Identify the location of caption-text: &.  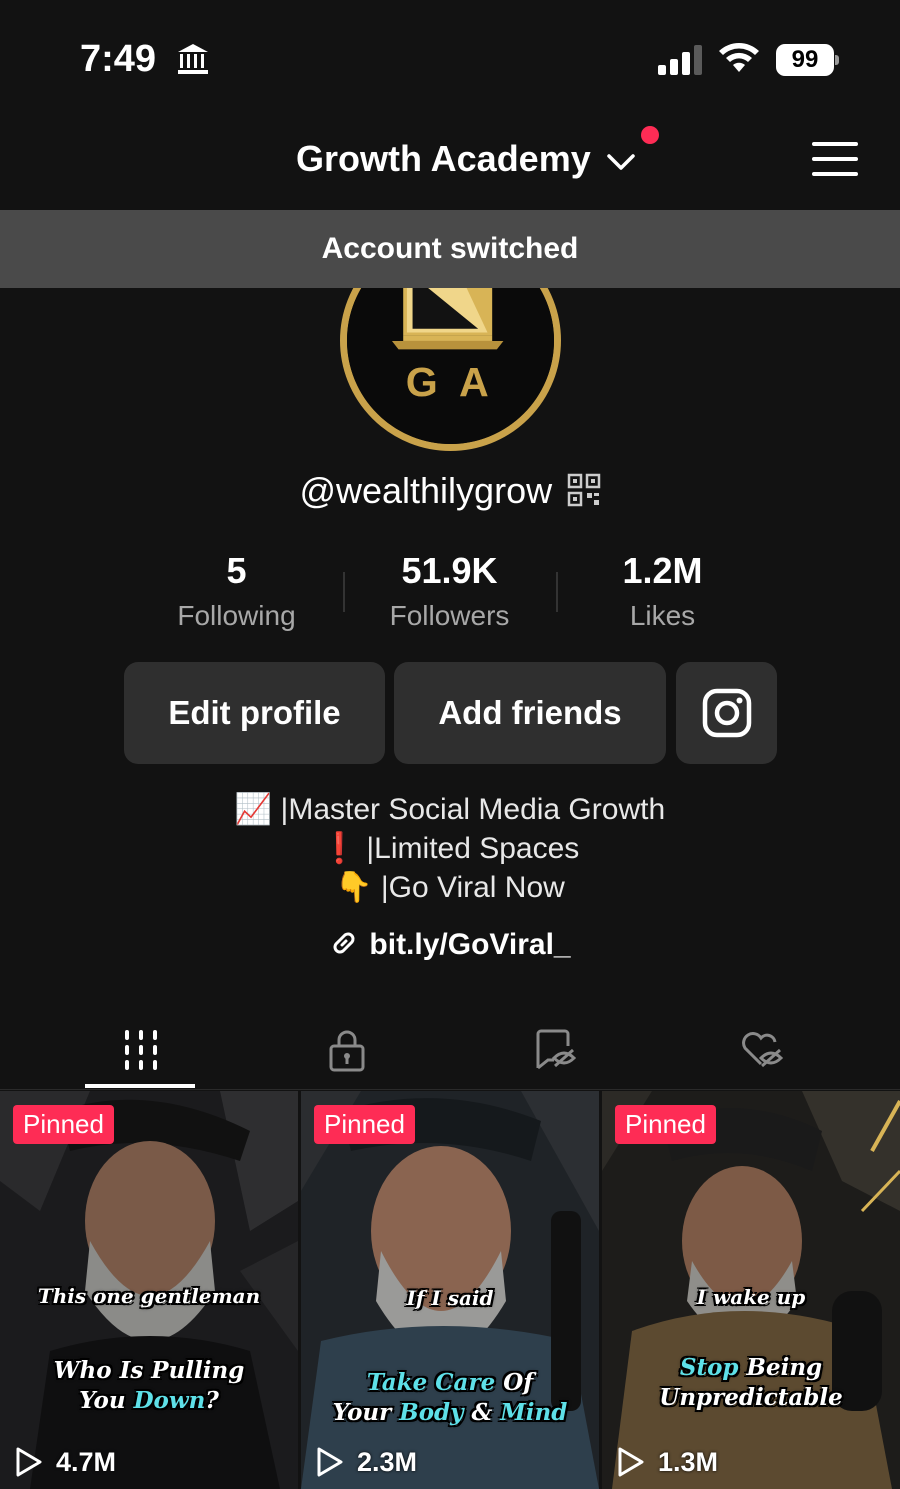
(482, 1412).